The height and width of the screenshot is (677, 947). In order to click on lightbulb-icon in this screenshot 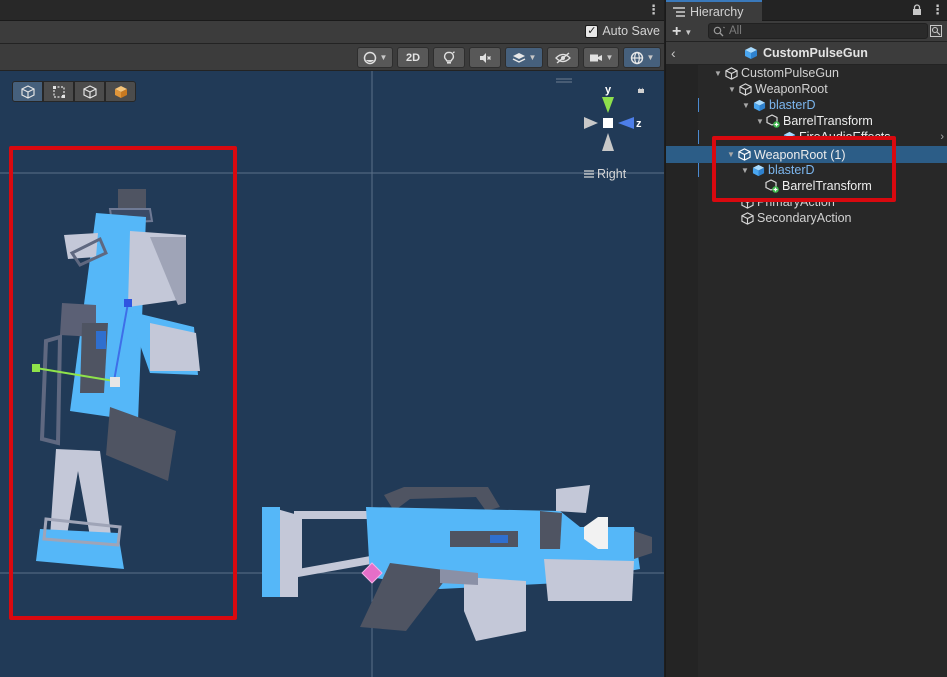, I will do `click(449, 57)`.